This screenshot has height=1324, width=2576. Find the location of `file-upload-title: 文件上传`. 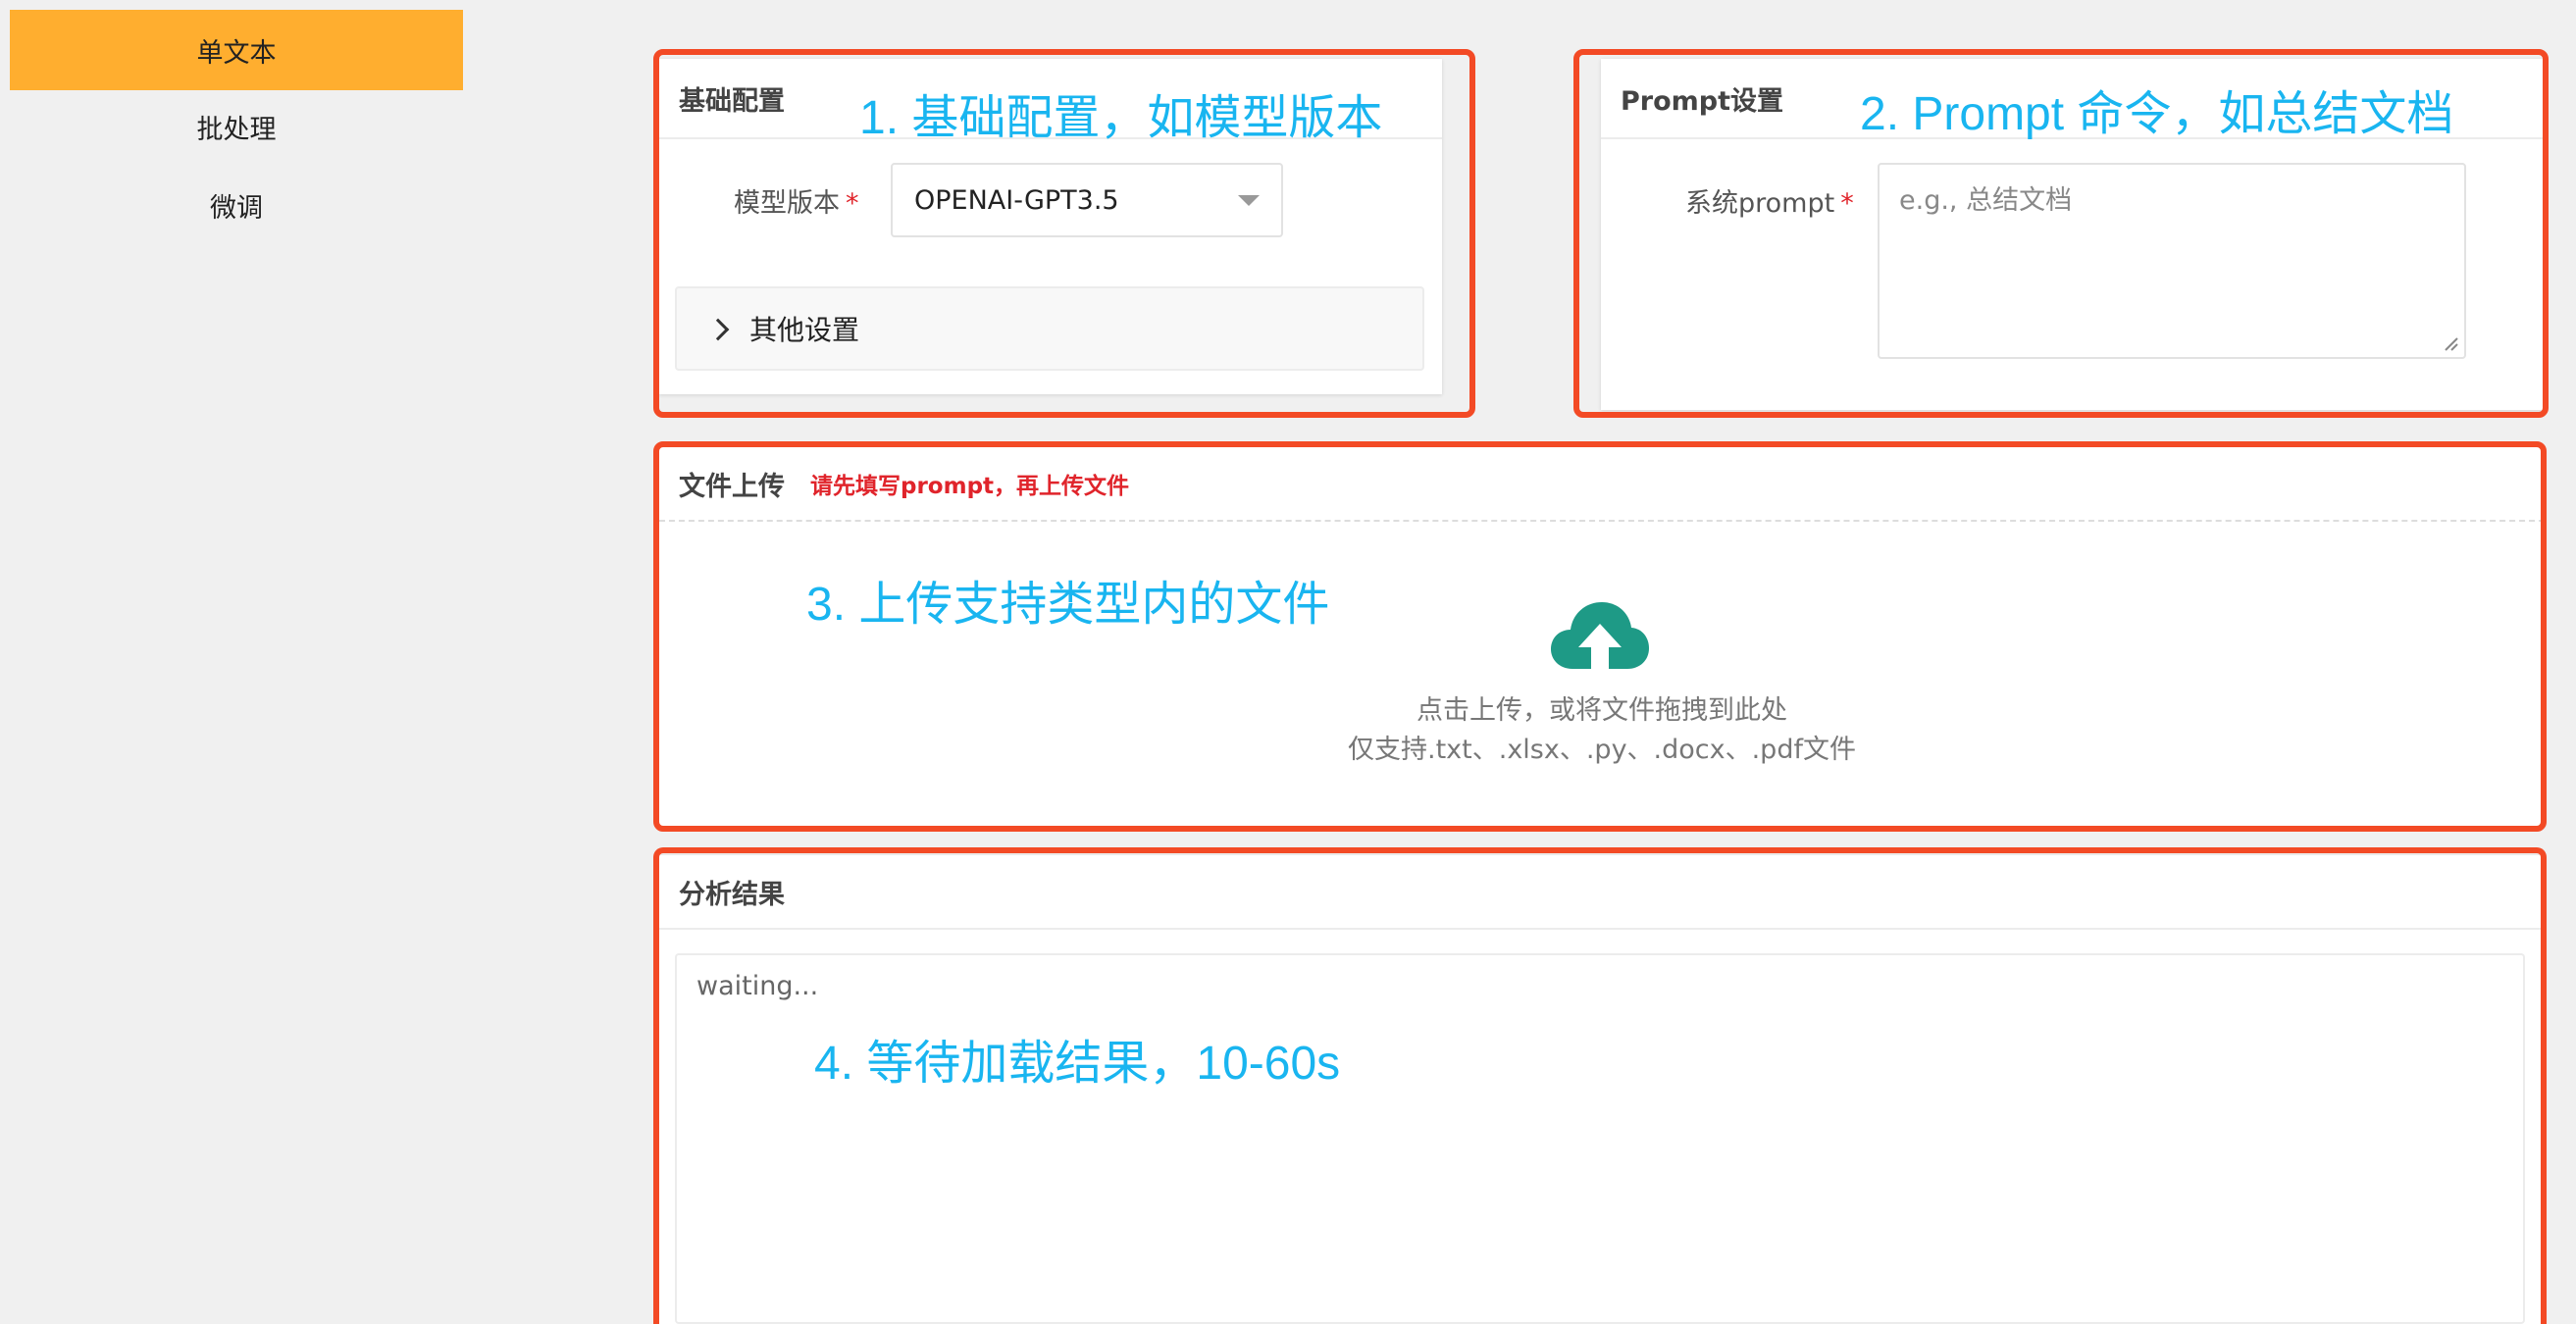

file-upload-title: 文件上传 is located at coordinates (732, 486).